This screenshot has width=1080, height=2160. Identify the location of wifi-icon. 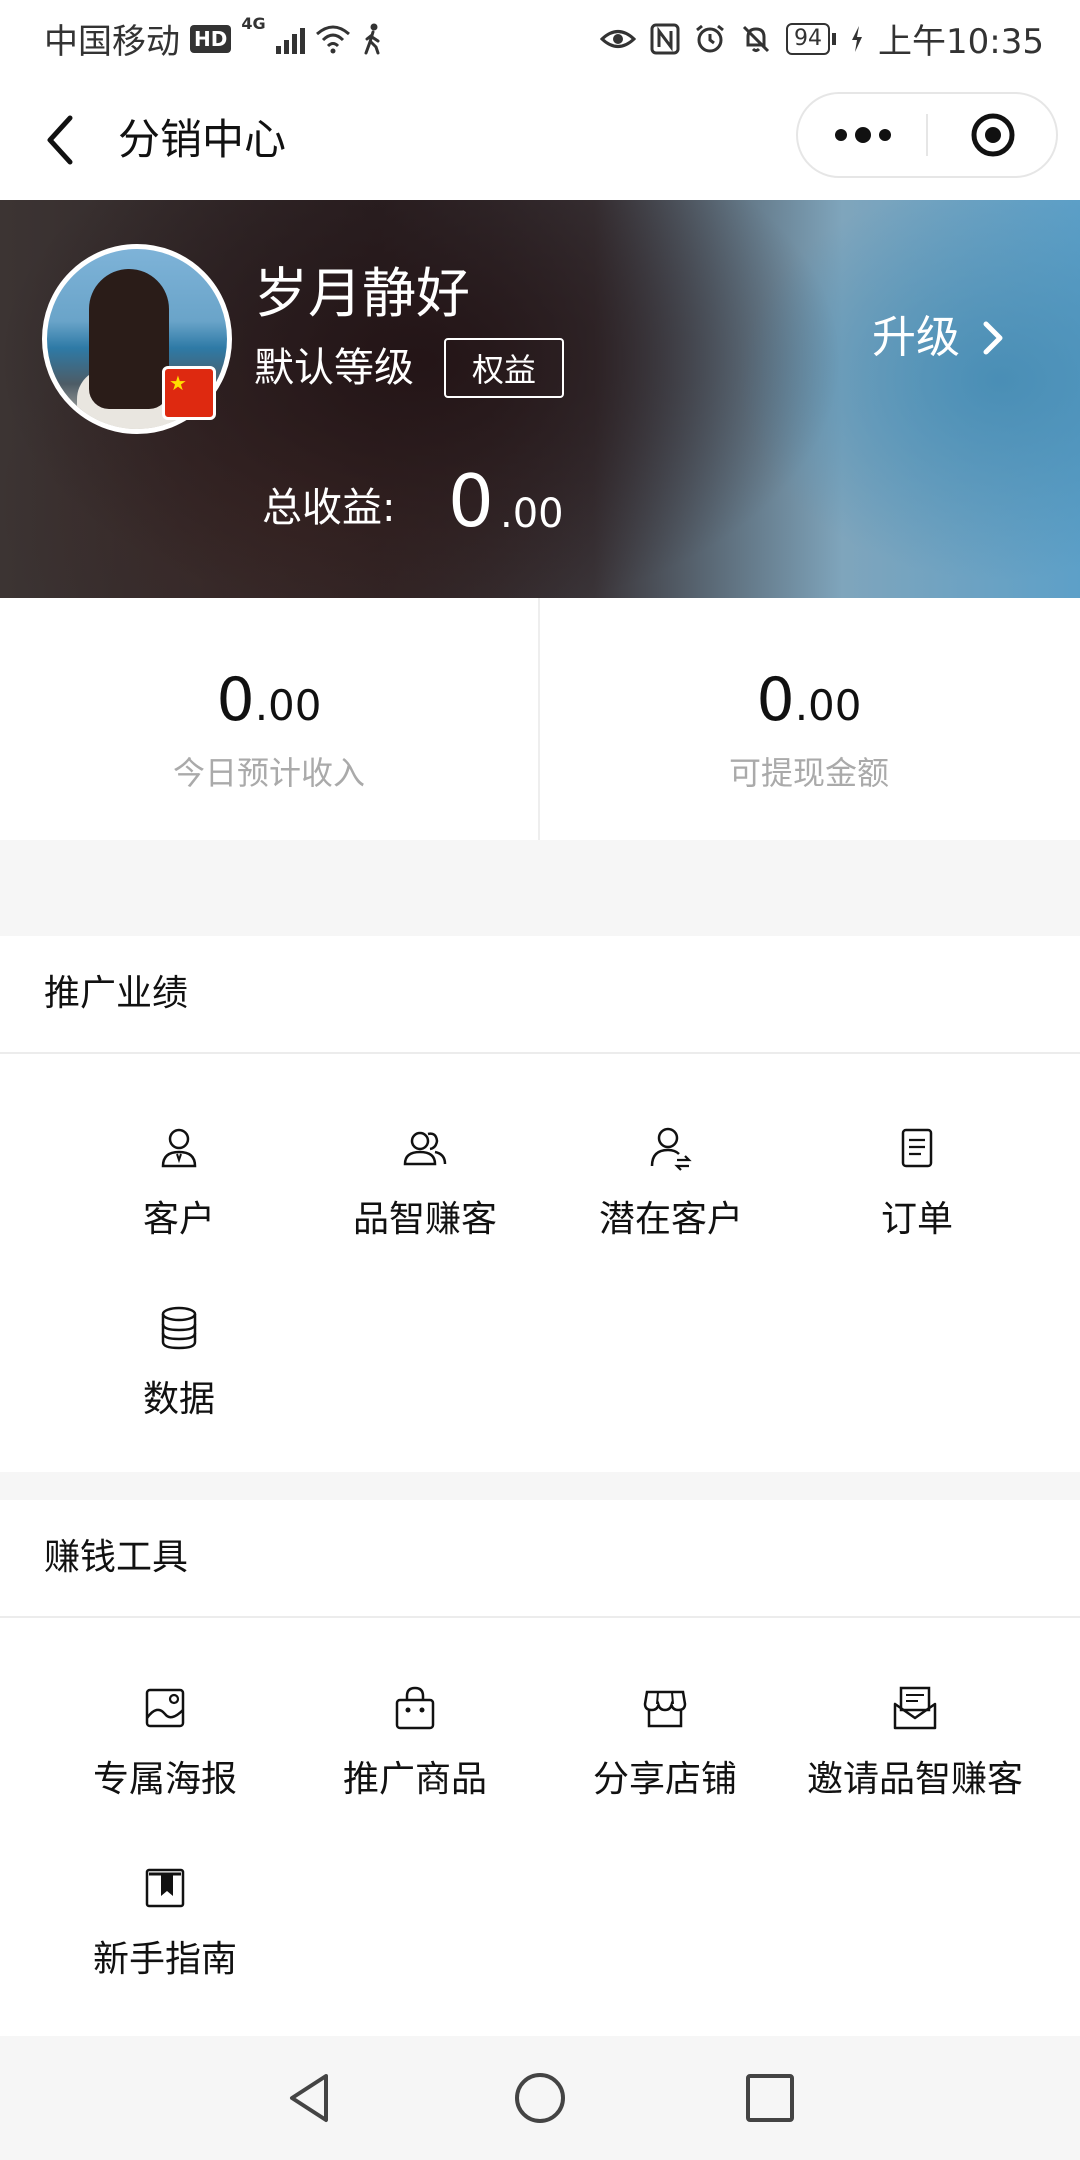
(332, 39).